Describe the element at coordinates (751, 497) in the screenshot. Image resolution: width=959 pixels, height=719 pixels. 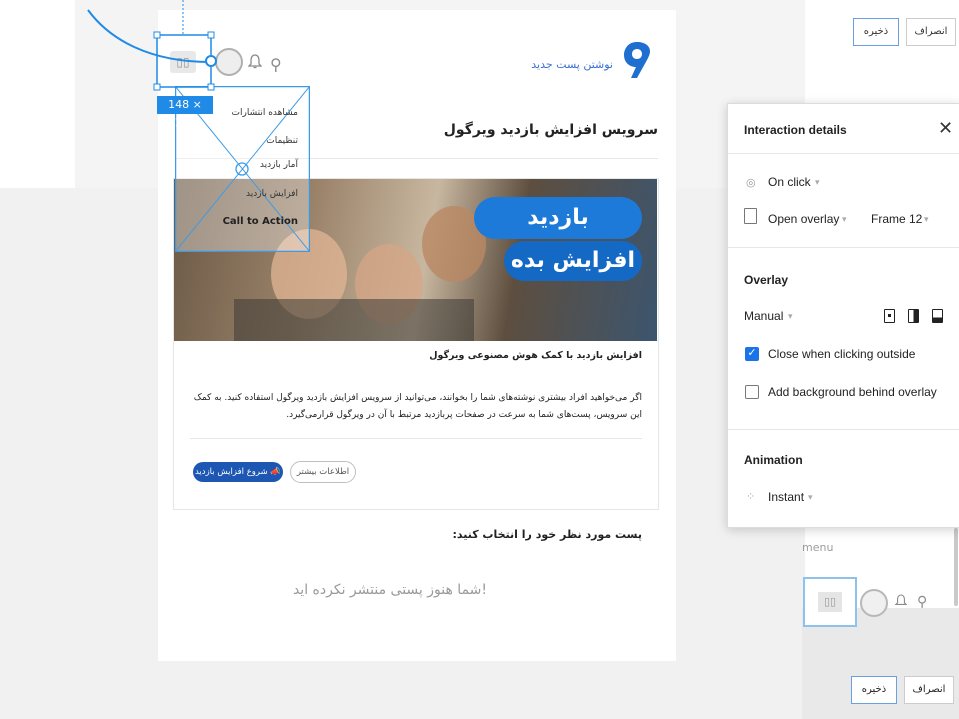
I see `instant-icon: ⁘` at that location.